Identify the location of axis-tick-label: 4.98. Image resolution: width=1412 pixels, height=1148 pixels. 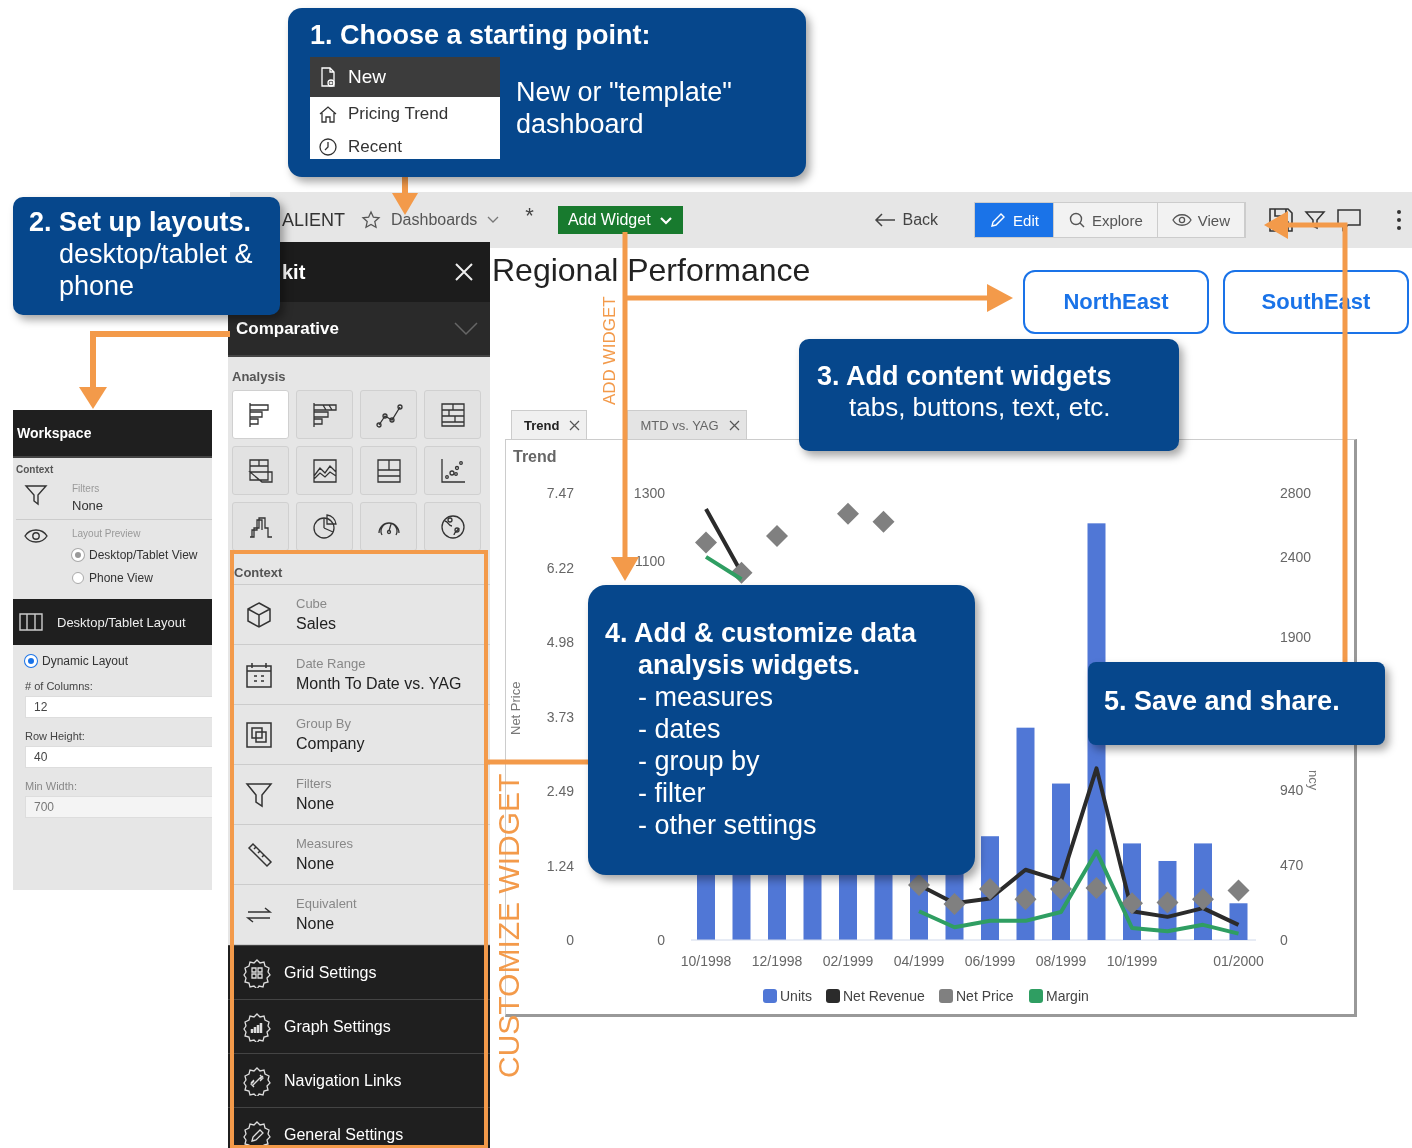
(560, 642).